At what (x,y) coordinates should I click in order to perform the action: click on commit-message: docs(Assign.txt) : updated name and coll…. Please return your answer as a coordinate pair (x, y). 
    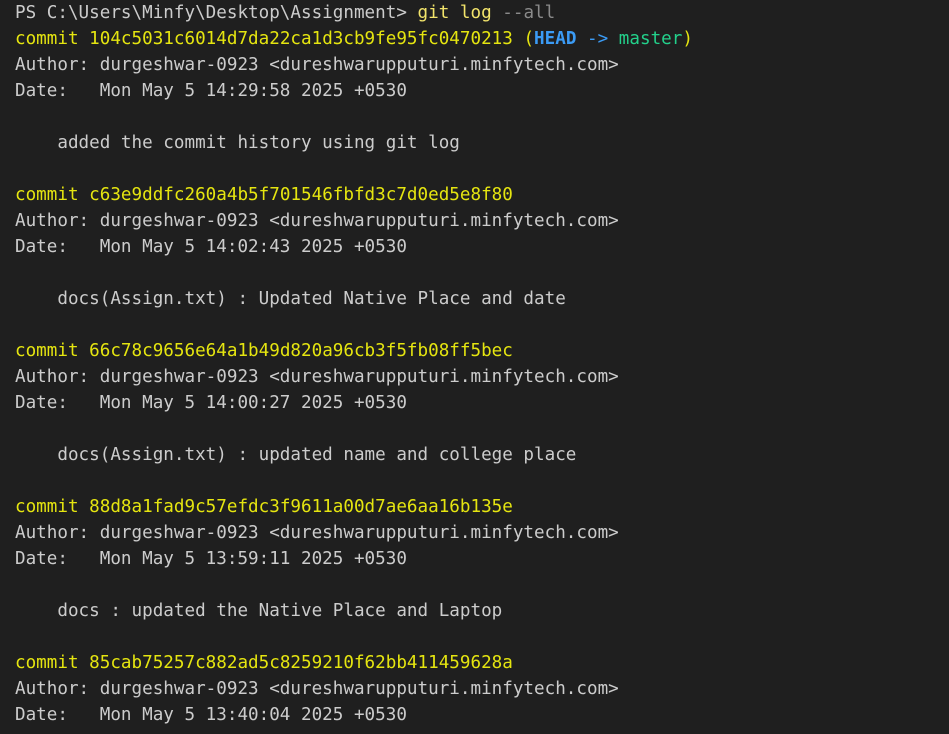
    Looking at the image, I should click on (296, 455).